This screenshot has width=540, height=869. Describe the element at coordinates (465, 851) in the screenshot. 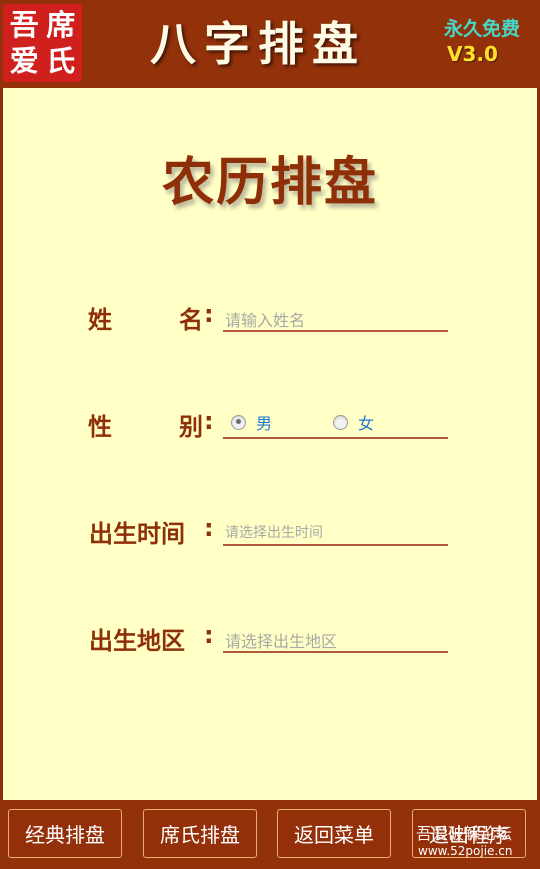

I see `watermark-url: www.52pojie.cn` at that location.